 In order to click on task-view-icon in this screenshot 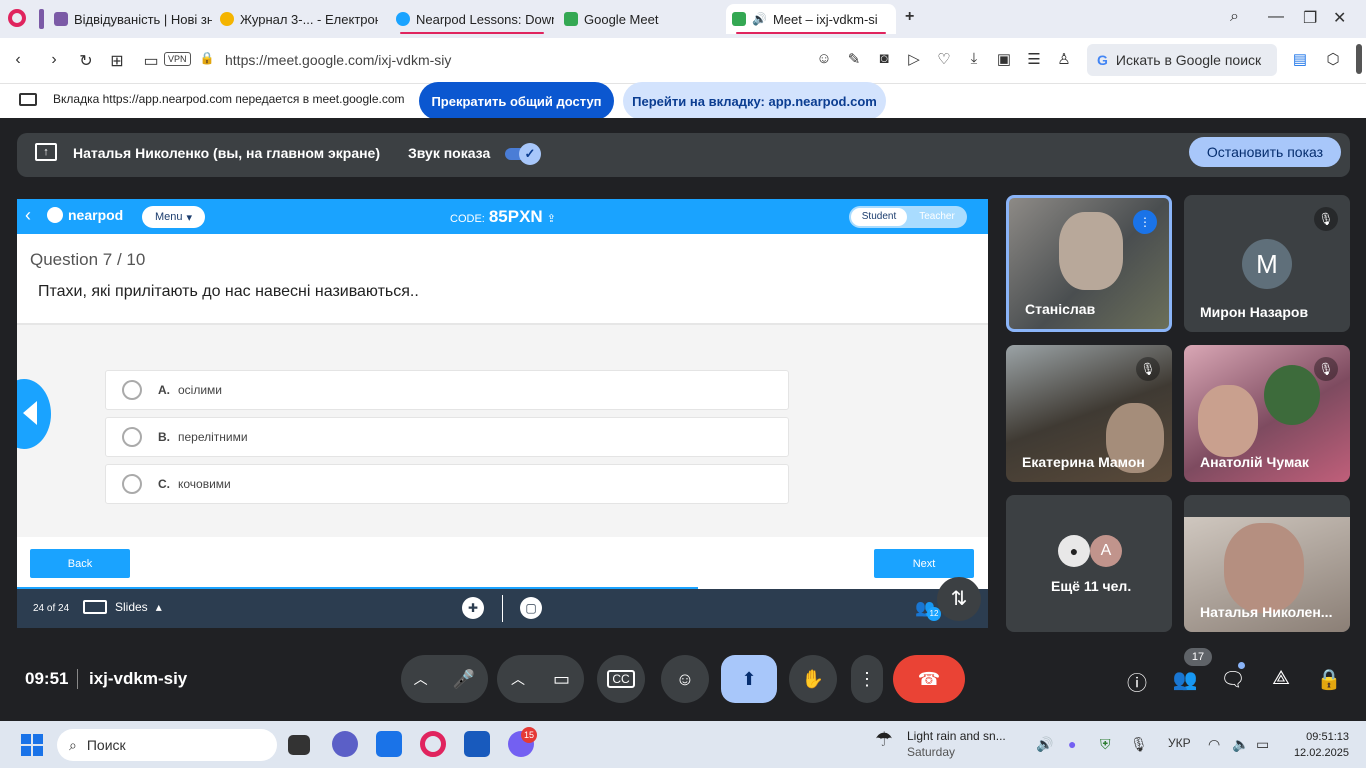, I will do `click(299, 745)`.